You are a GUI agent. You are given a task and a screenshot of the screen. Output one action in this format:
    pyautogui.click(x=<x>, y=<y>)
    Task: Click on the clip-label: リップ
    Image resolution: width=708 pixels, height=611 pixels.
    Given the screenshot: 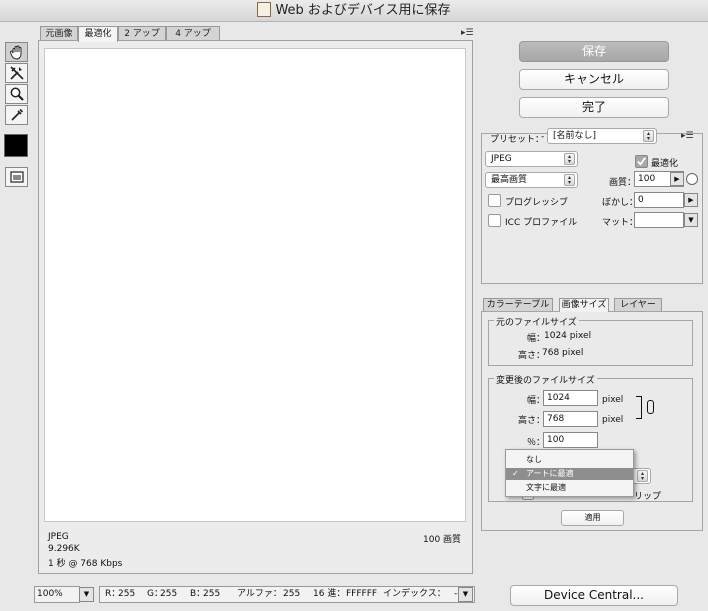 What is the action you would take?
    pyautogui.click(x=648, y=497)
    